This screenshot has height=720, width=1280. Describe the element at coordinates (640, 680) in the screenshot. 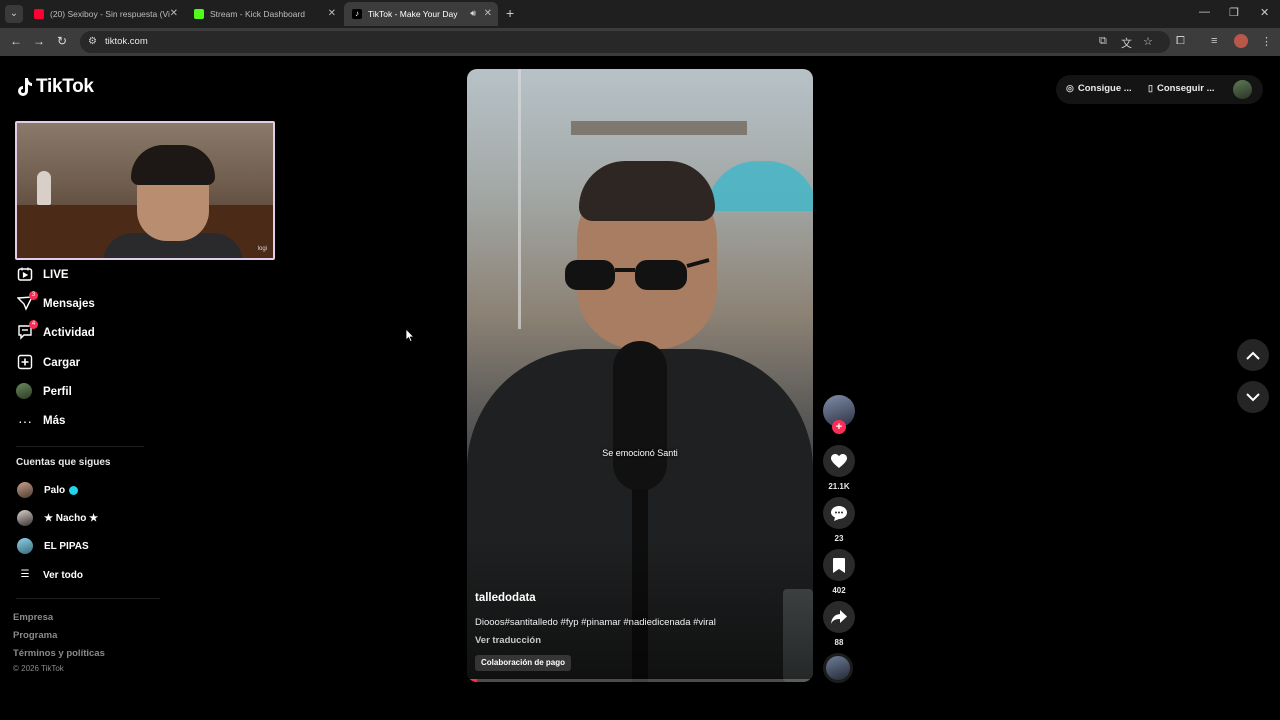

I see `video-progress-bar` at that location.